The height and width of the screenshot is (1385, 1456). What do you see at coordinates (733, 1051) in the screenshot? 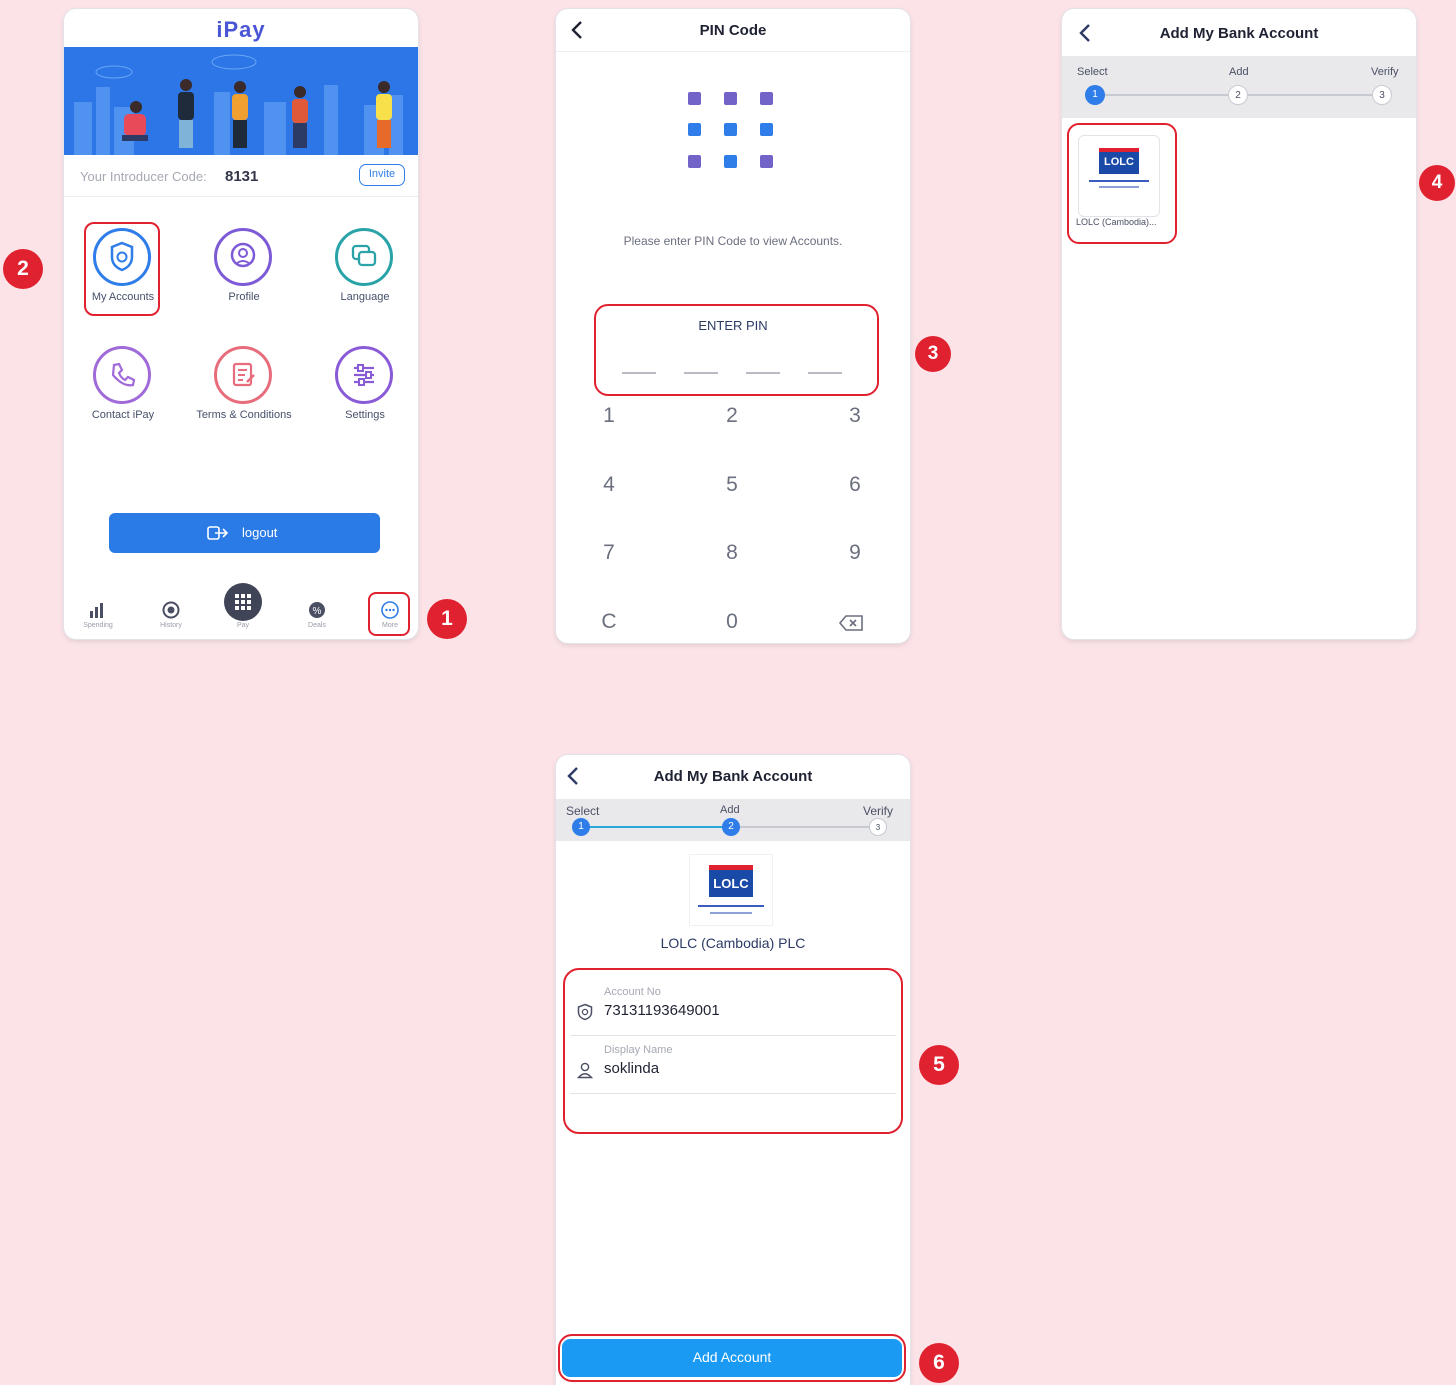
I see `highlight-account-fields` at bounding box center [733, 1051].